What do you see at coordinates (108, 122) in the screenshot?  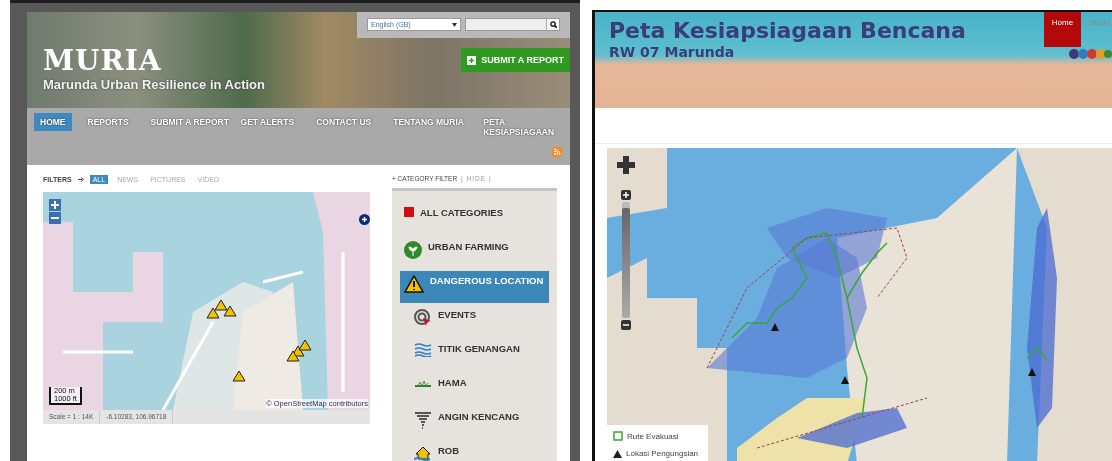 I see `nav-tab: REPORTS` at bounding box center [108, 122].